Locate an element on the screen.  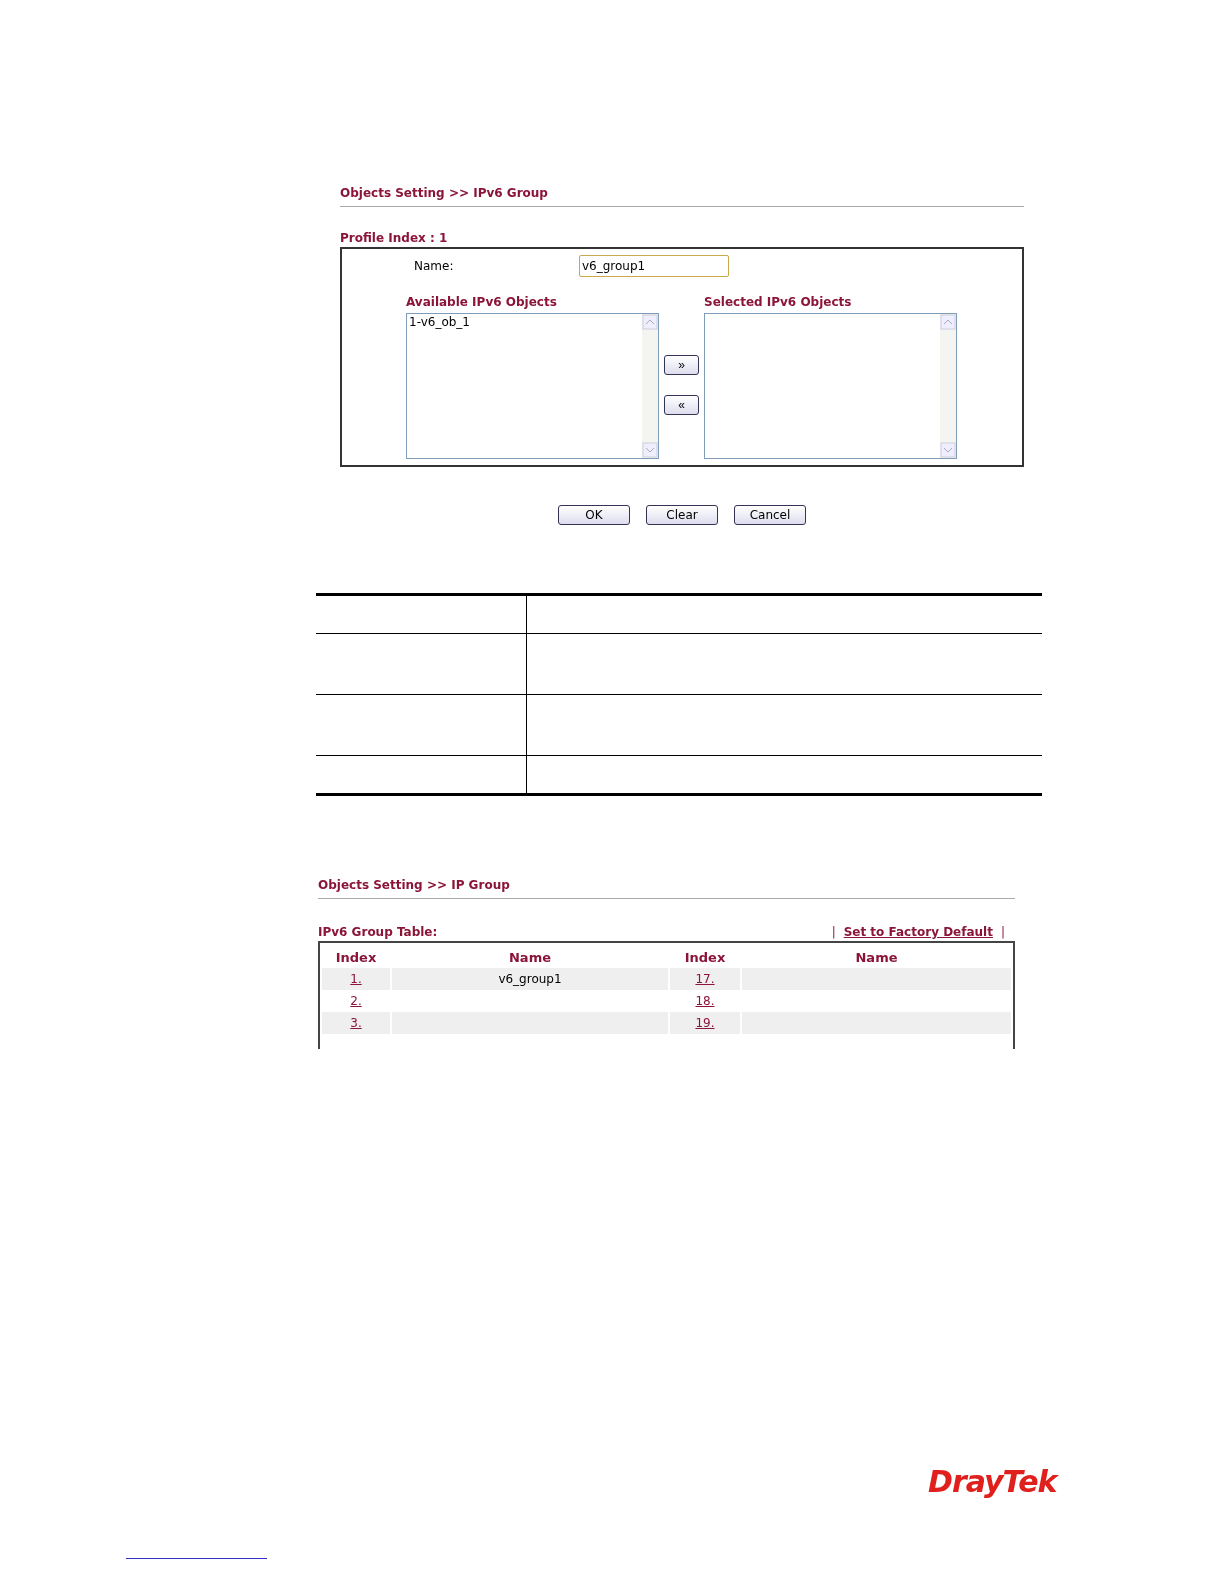
form-button: OK is located at coordinates (594, 515).